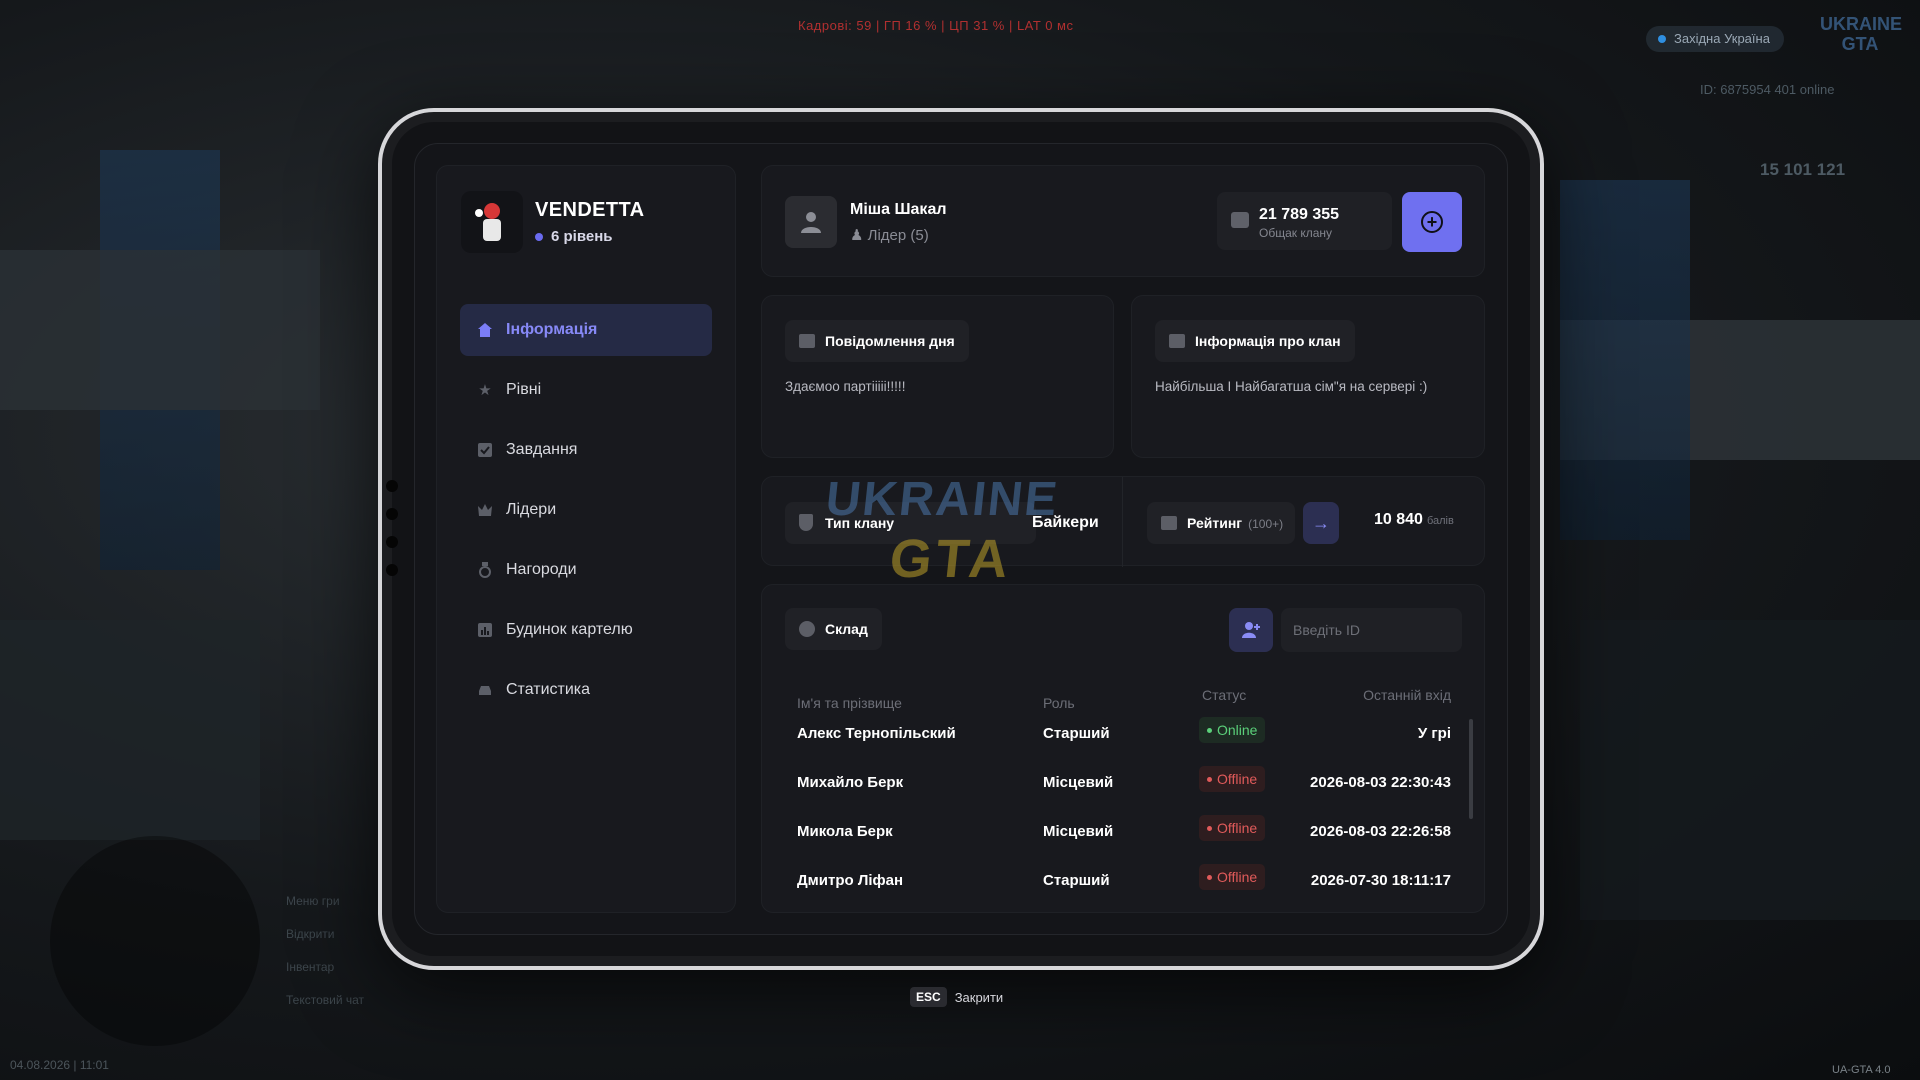  I want to click on plus-circle-icon: +, so click(1432, 222).